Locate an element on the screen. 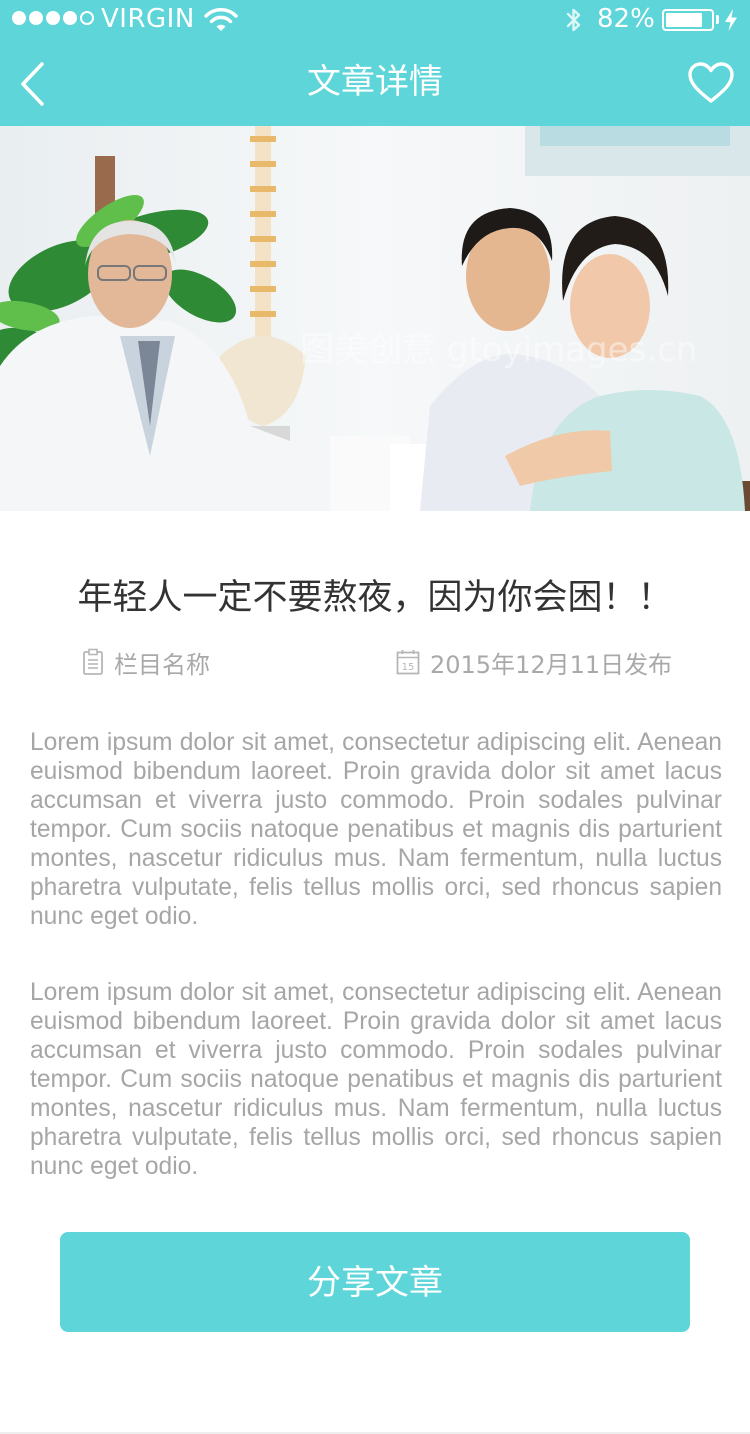  share-article-button: 分享文章 is located at coordinates (375, 1282).